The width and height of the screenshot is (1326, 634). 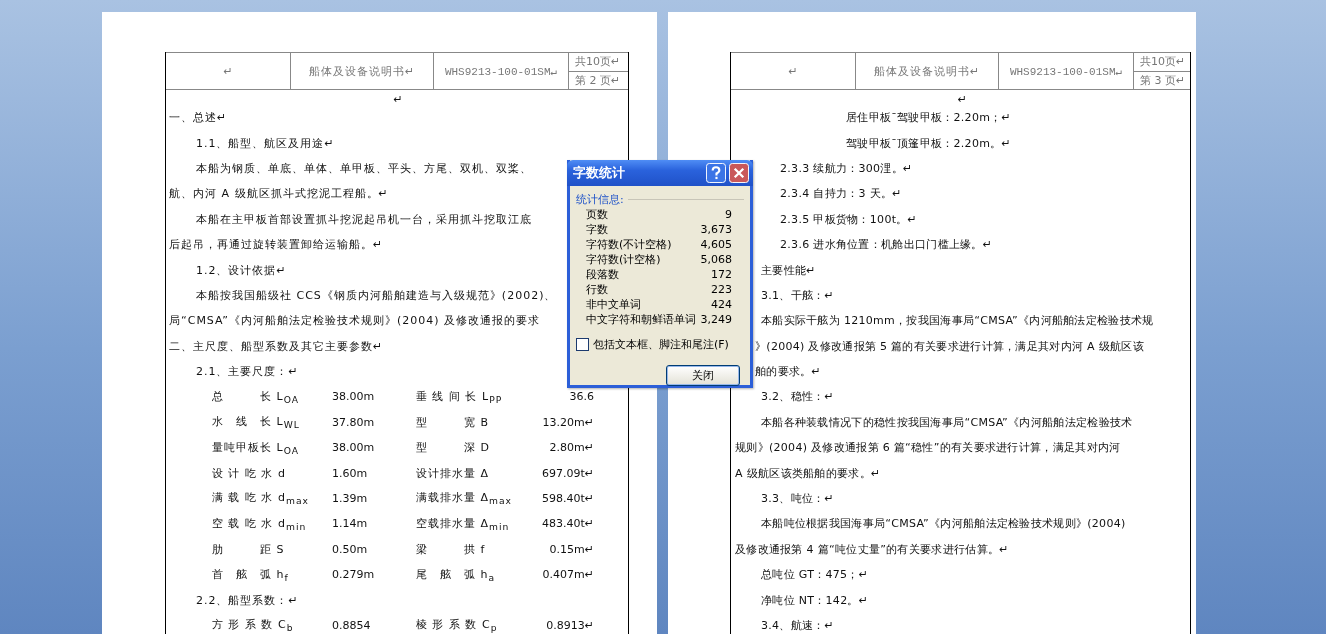 What do you see at coordinates (241, 270) in the screenshot?
I see `paragraph-text: 1.2、设计依据↵` at bounding box center [241, 270].